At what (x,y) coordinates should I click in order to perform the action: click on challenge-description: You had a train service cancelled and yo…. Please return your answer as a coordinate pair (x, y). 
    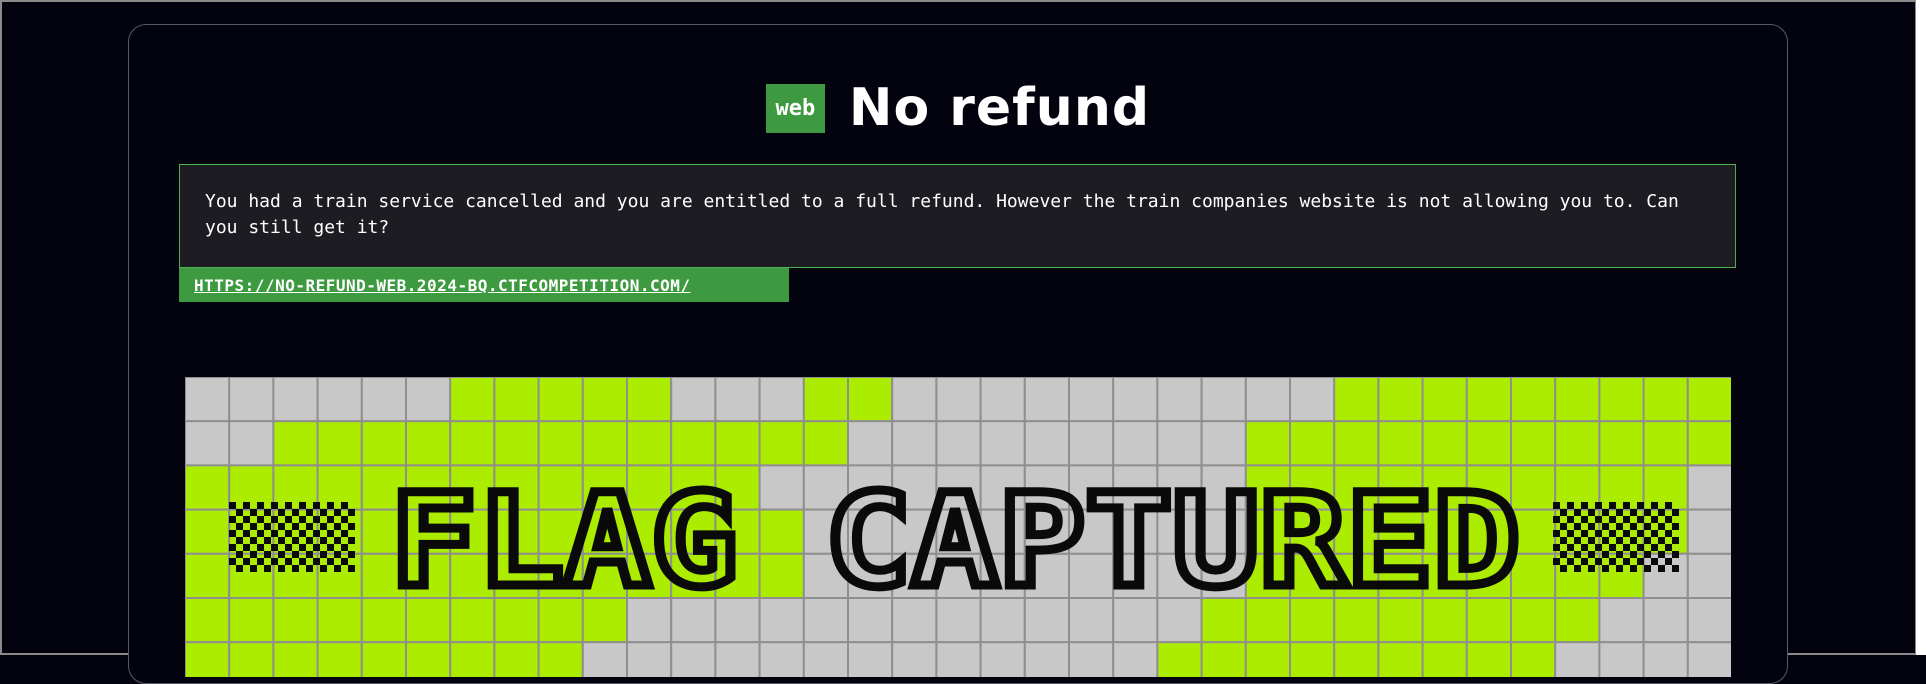
    Looking at the image, I should click on (957, 216).